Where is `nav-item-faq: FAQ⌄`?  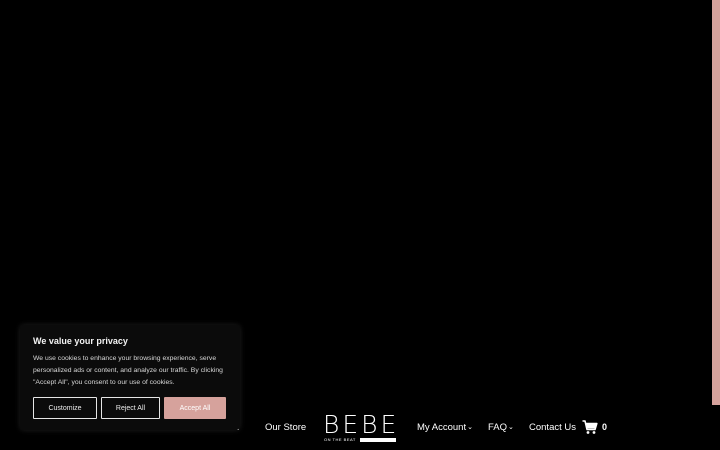 nav-item-faq: FAQ⌄ is located at coordinates (501, 427).